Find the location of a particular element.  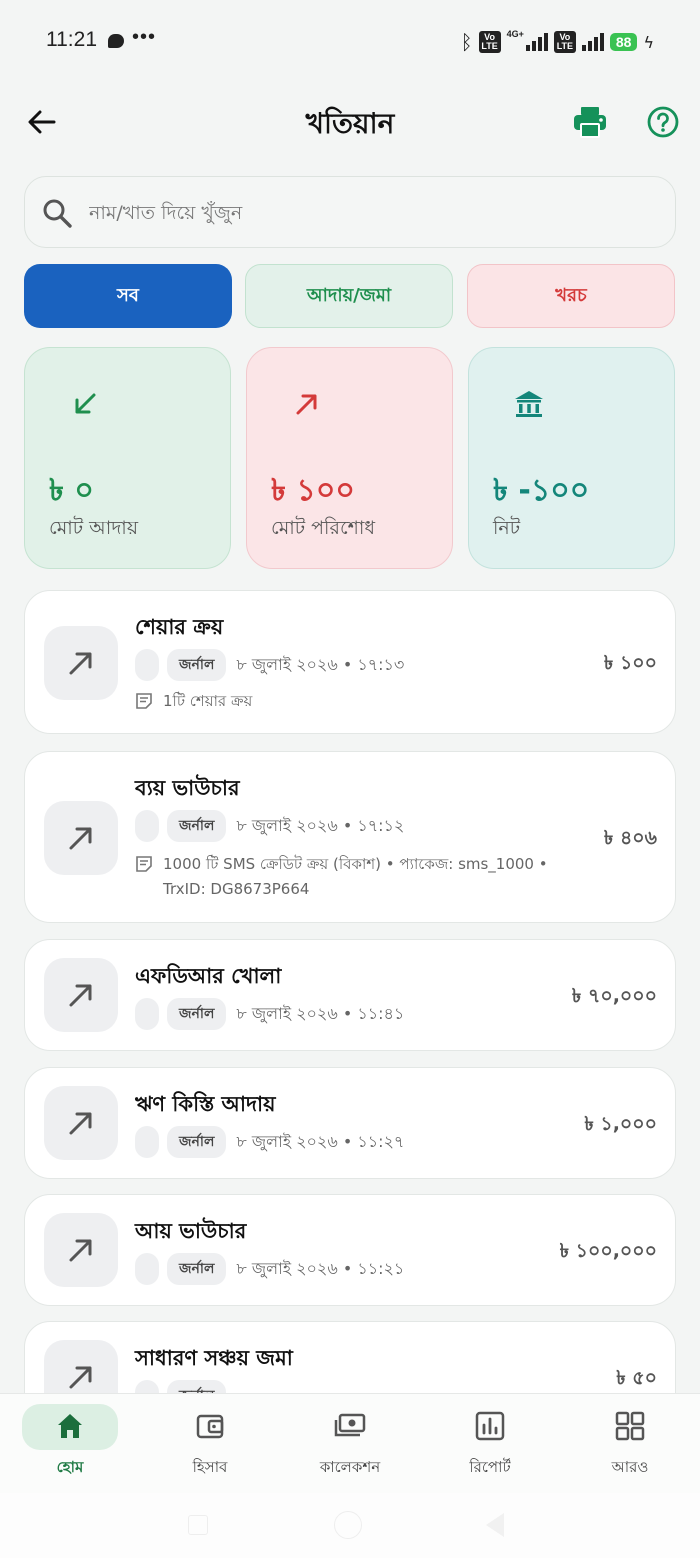

filter-tabs: সব আদায়/জমা খরচ is located at coordinates (350, 296).